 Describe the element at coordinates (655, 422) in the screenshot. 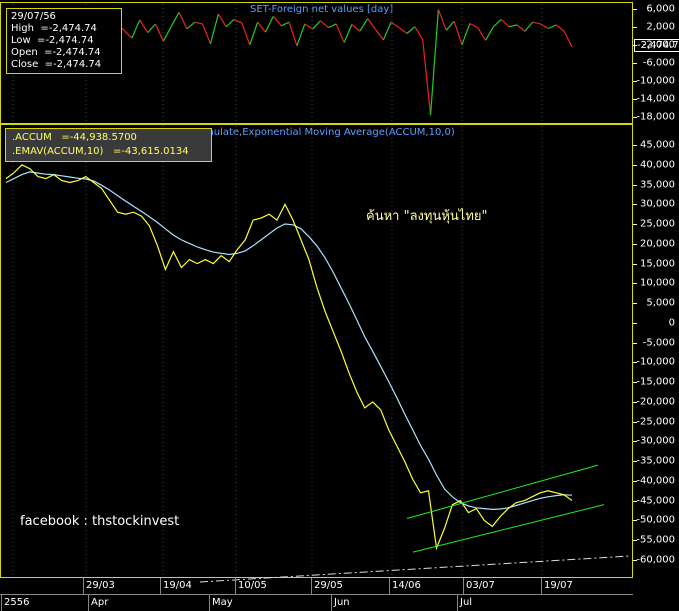

I see `lower-axis-tick: -25,000` at that location.